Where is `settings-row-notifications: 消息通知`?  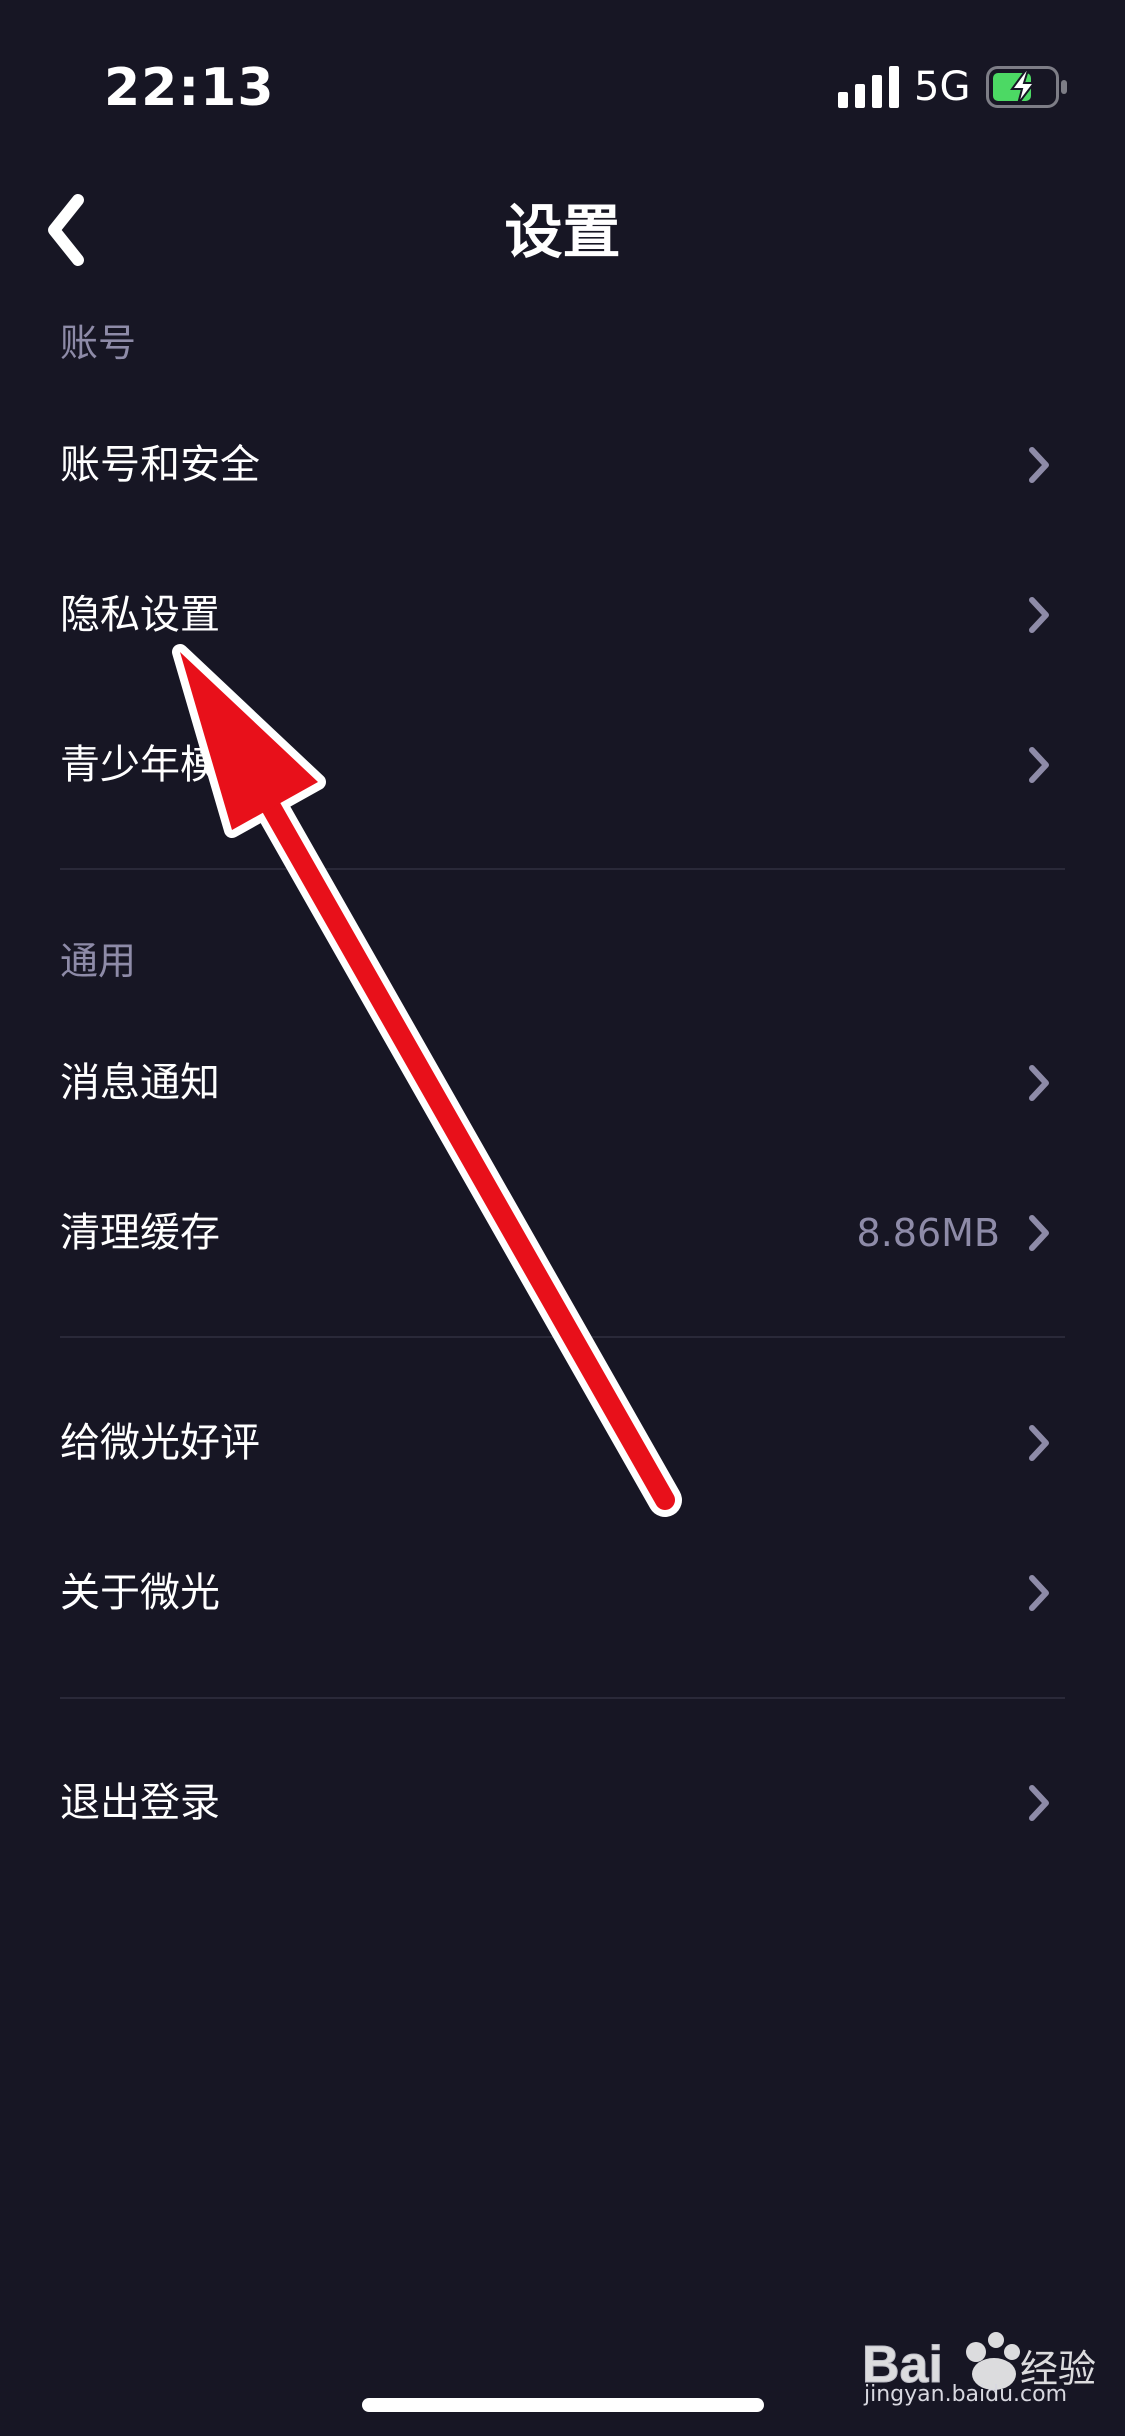 settings-row-notifications: 消息通知 is located at coordinates (562, 1083).